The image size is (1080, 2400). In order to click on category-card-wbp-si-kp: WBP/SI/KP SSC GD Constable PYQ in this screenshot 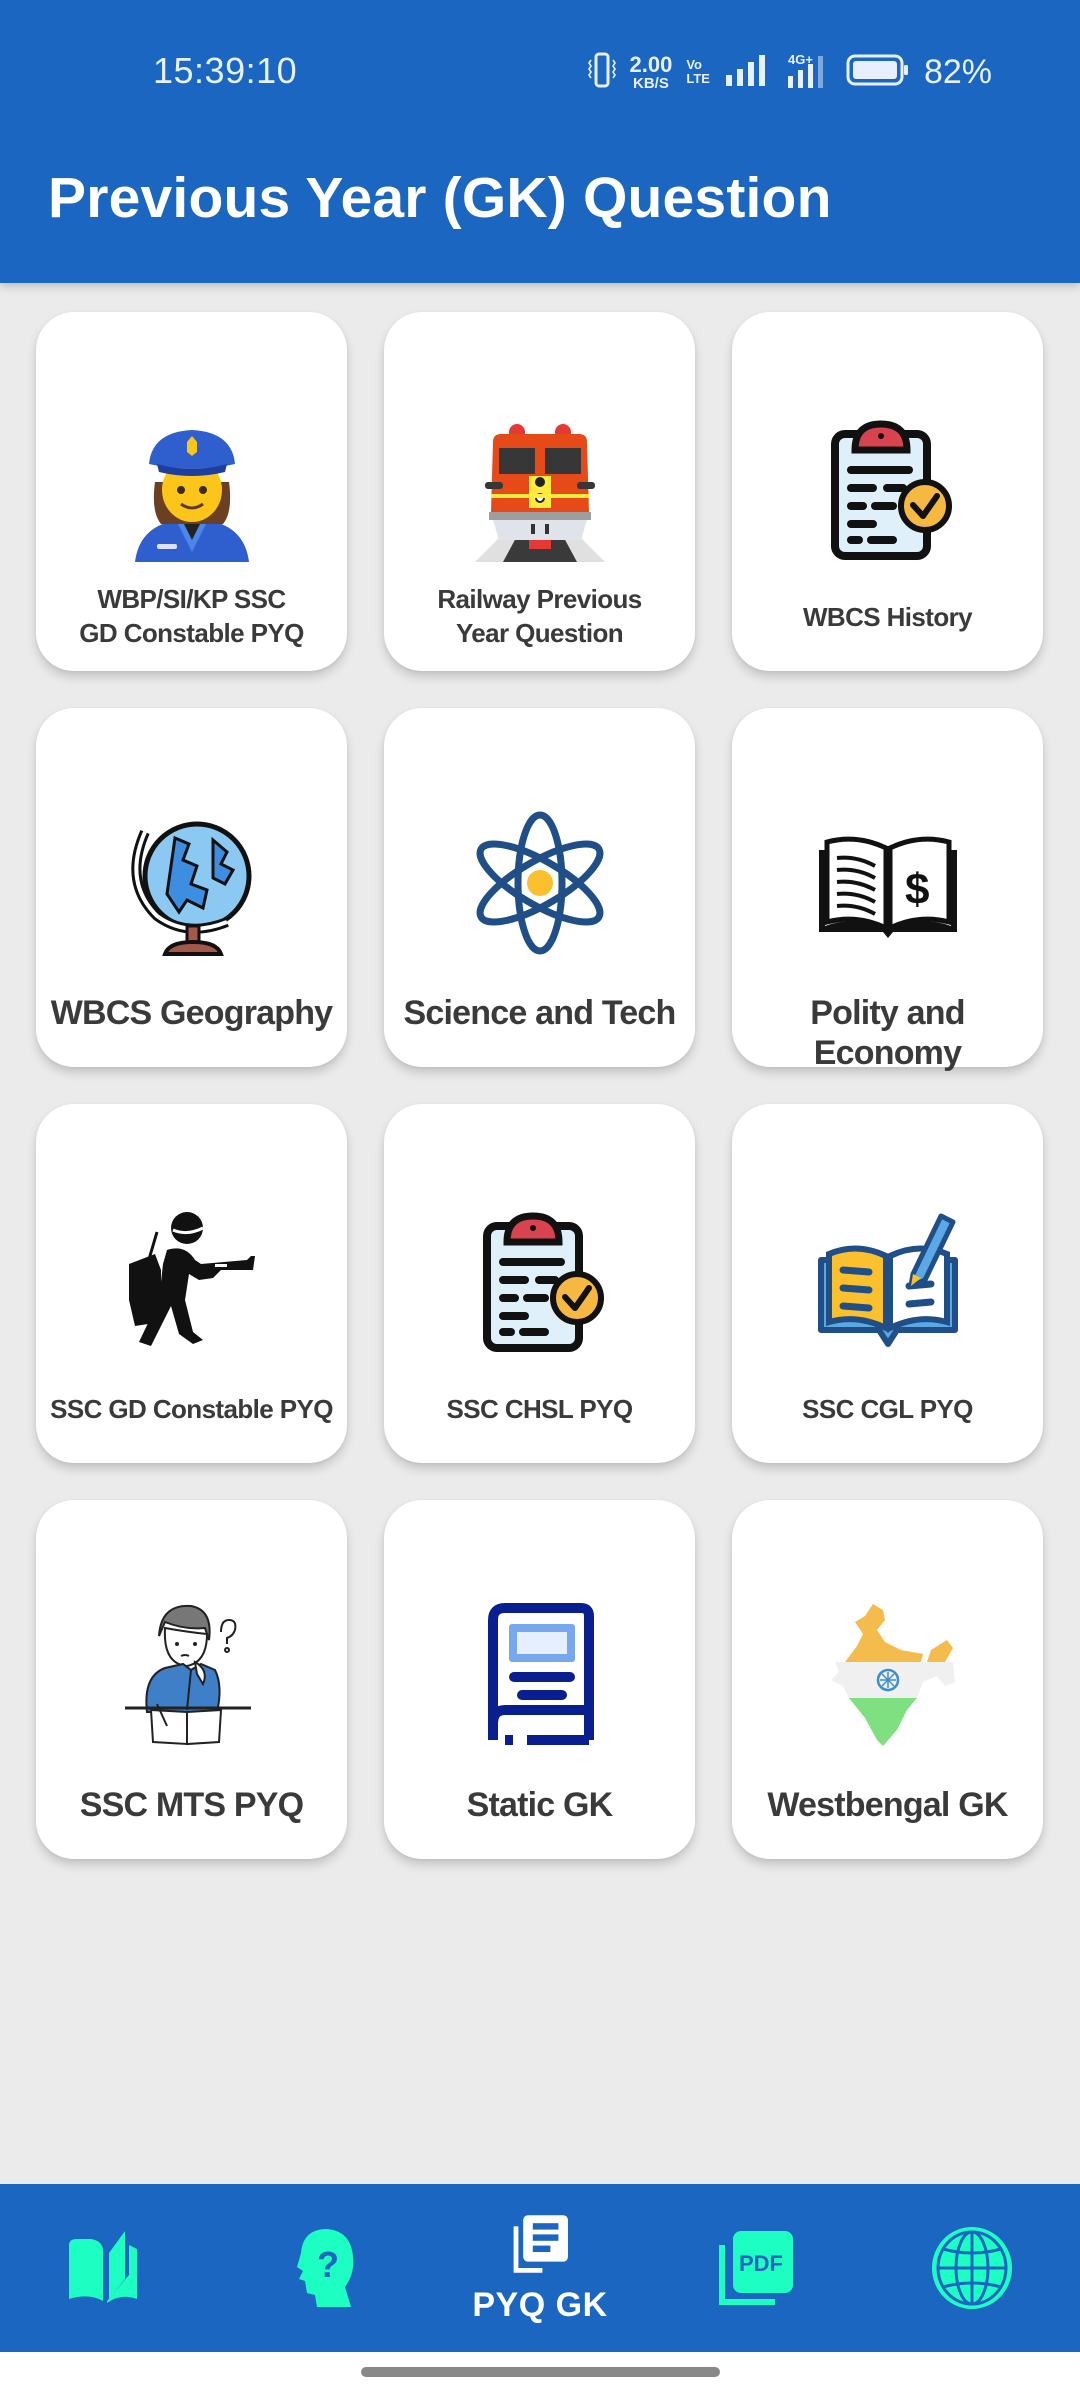, I will do `click(191, 491)`.